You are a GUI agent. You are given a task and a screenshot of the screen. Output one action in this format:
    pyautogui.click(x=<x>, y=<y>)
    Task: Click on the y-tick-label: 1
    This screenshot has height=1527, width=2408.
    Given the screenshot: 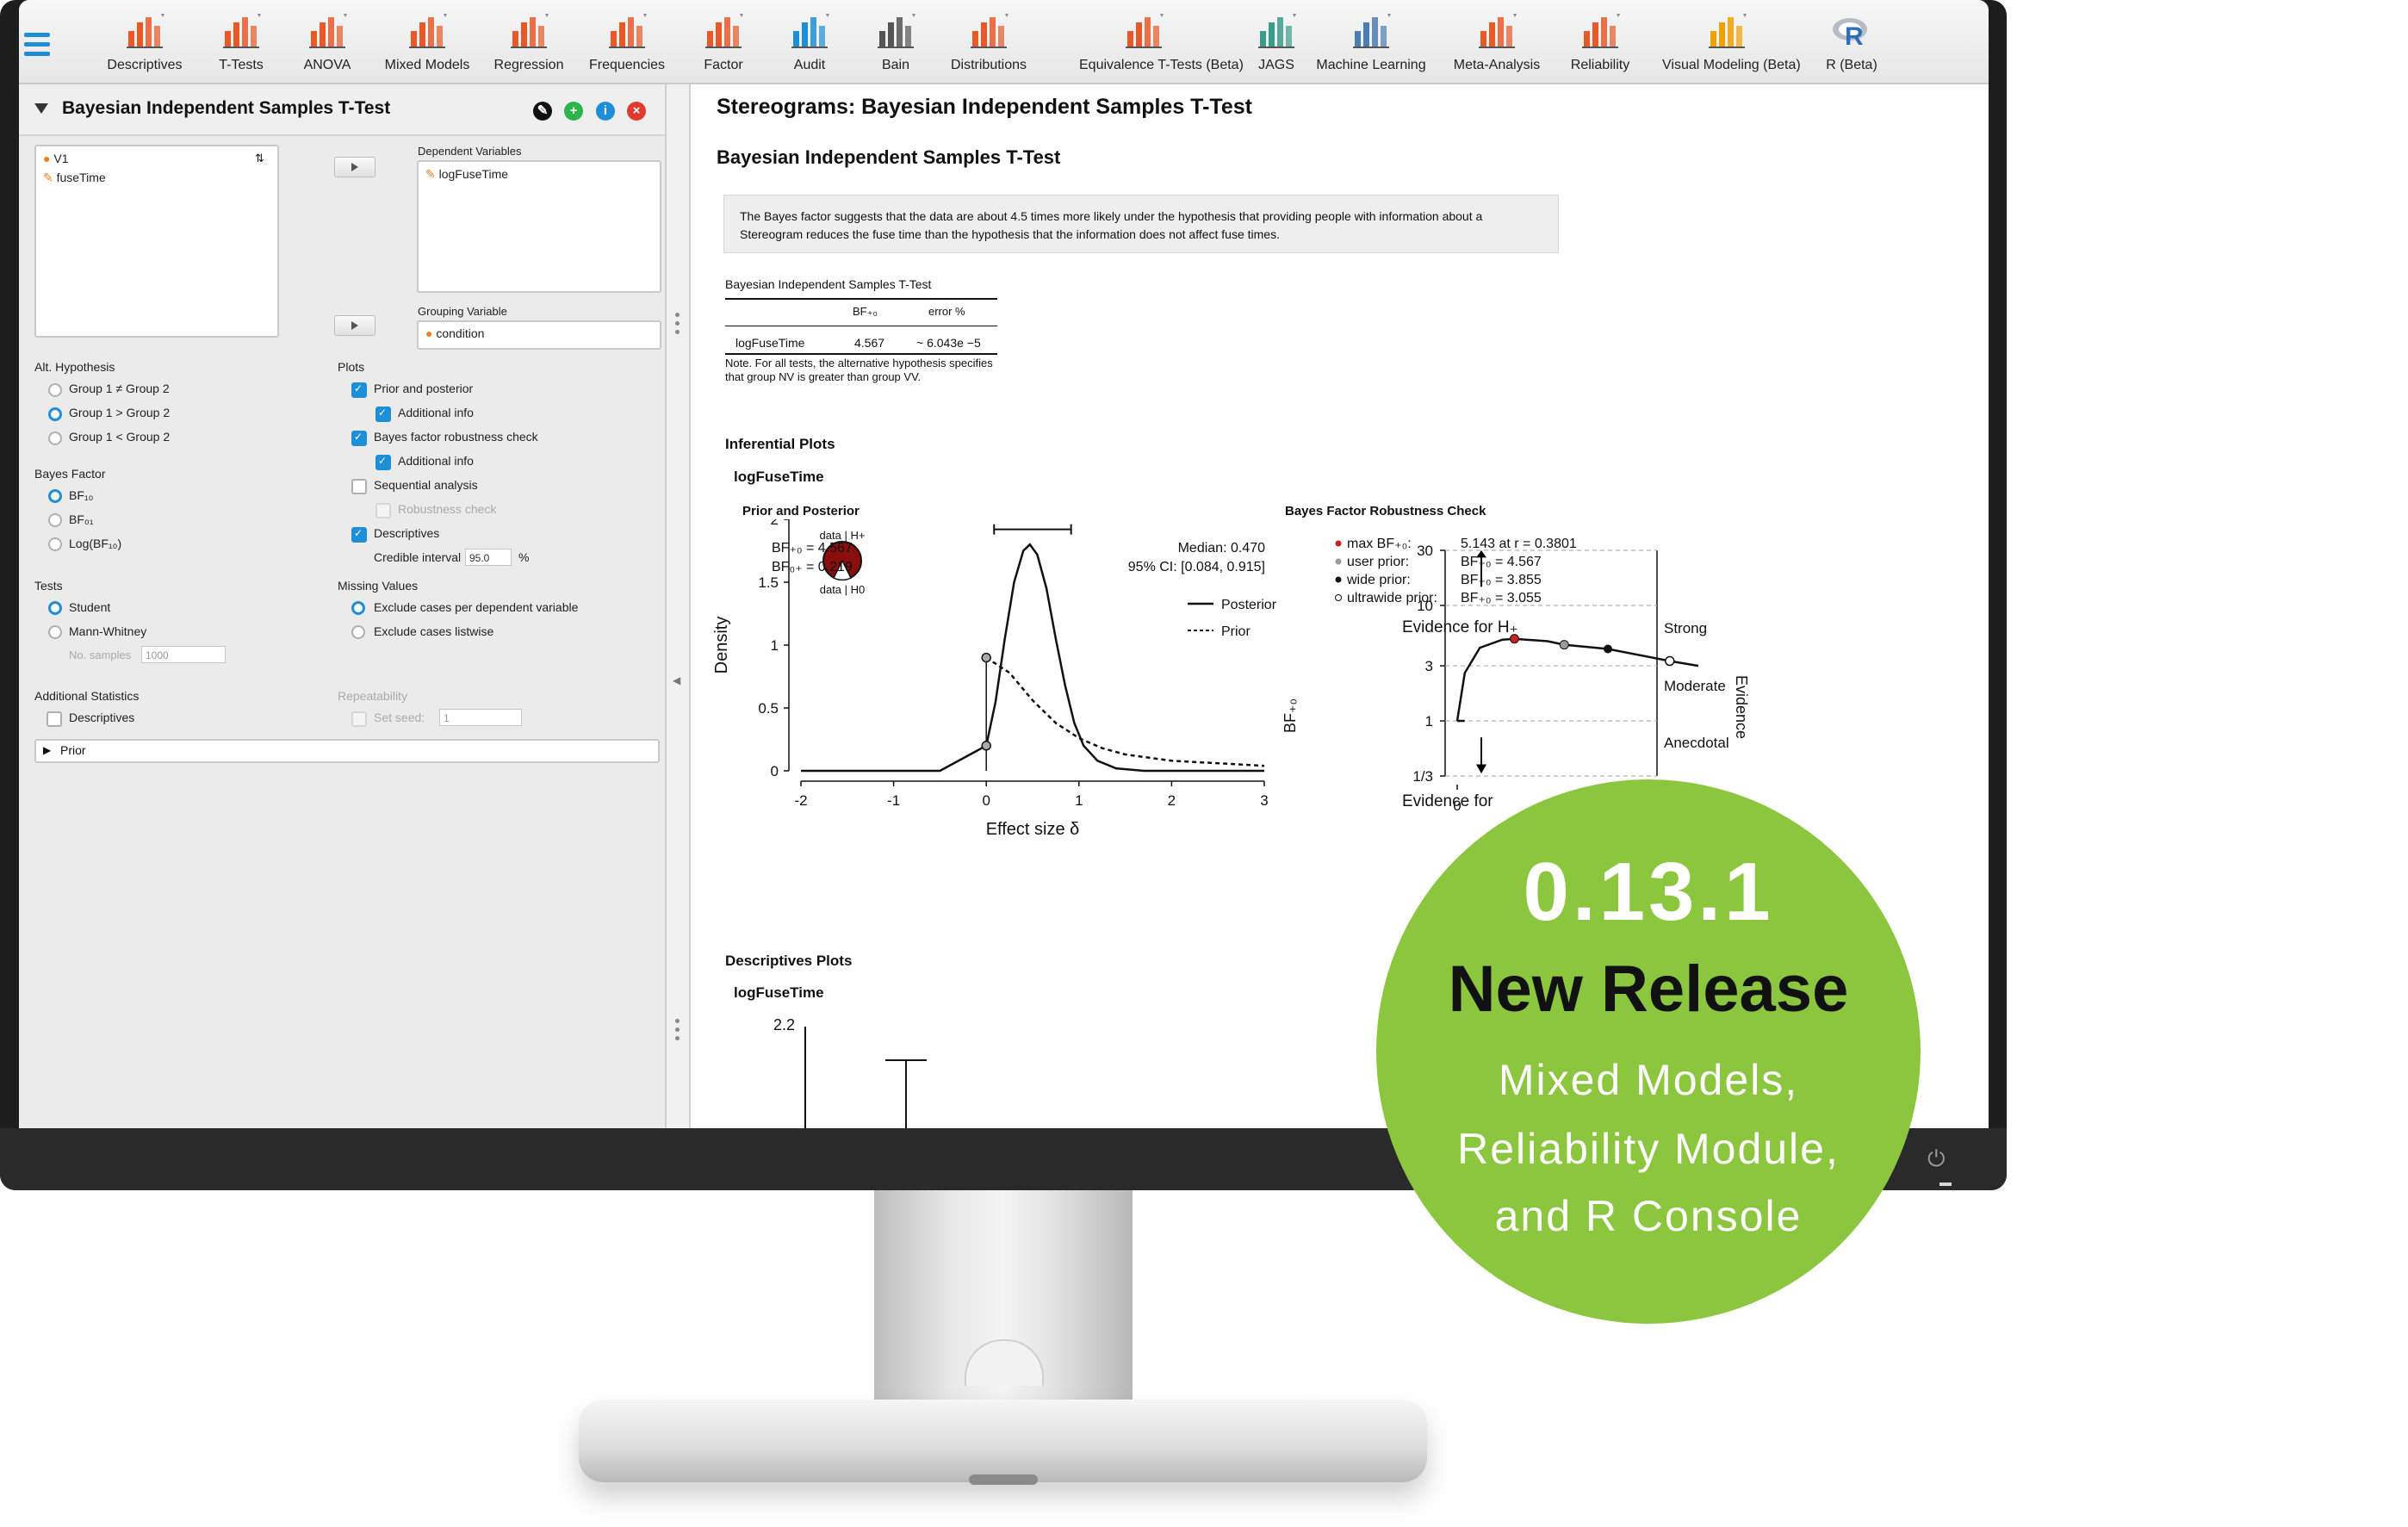 What is the action you would take?
    pyautogui.click(x=775, y=645)
    